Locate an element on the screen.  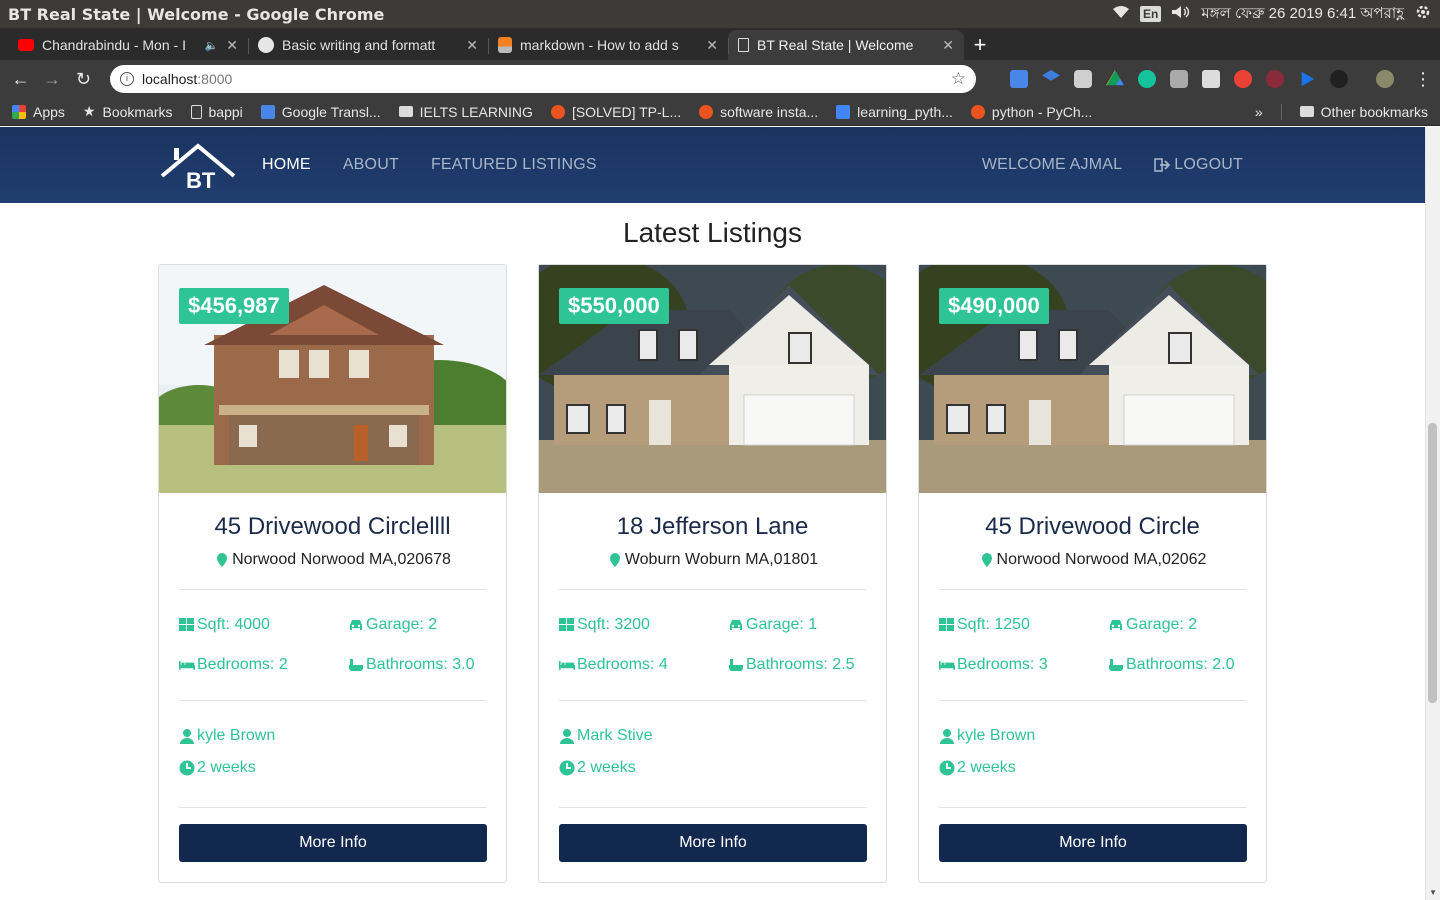
info-icon: i is located at coordinates (127, 79).